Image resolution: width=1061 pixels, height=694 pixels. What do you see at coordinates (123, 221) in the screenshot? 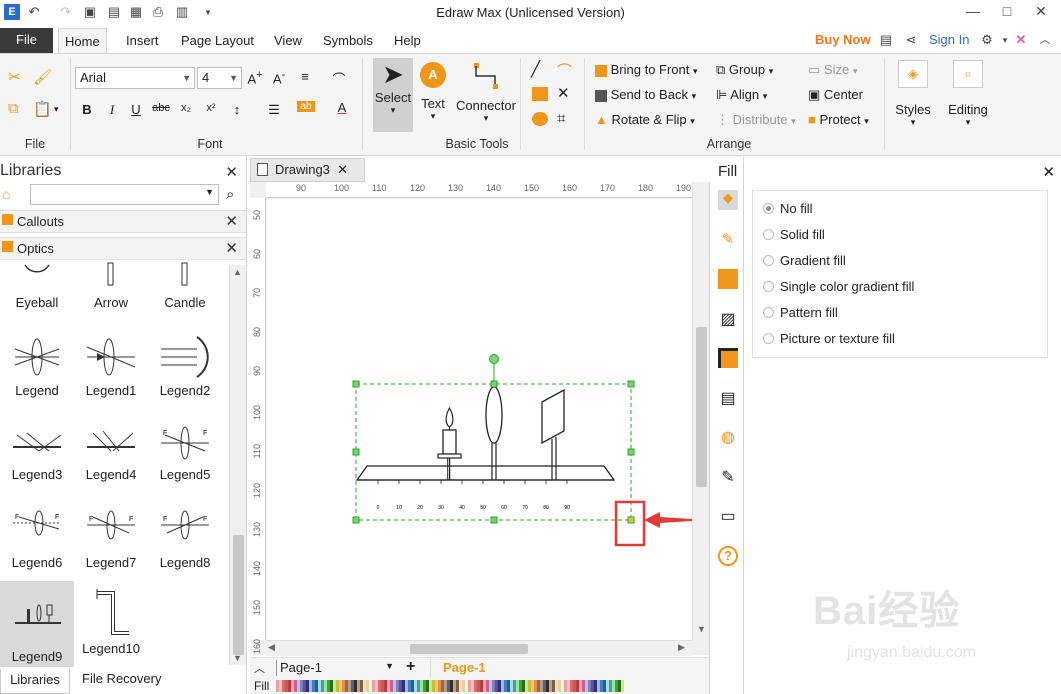
I see `library-category-callouts: Callouts ✕` at bounding box center [123, 221].